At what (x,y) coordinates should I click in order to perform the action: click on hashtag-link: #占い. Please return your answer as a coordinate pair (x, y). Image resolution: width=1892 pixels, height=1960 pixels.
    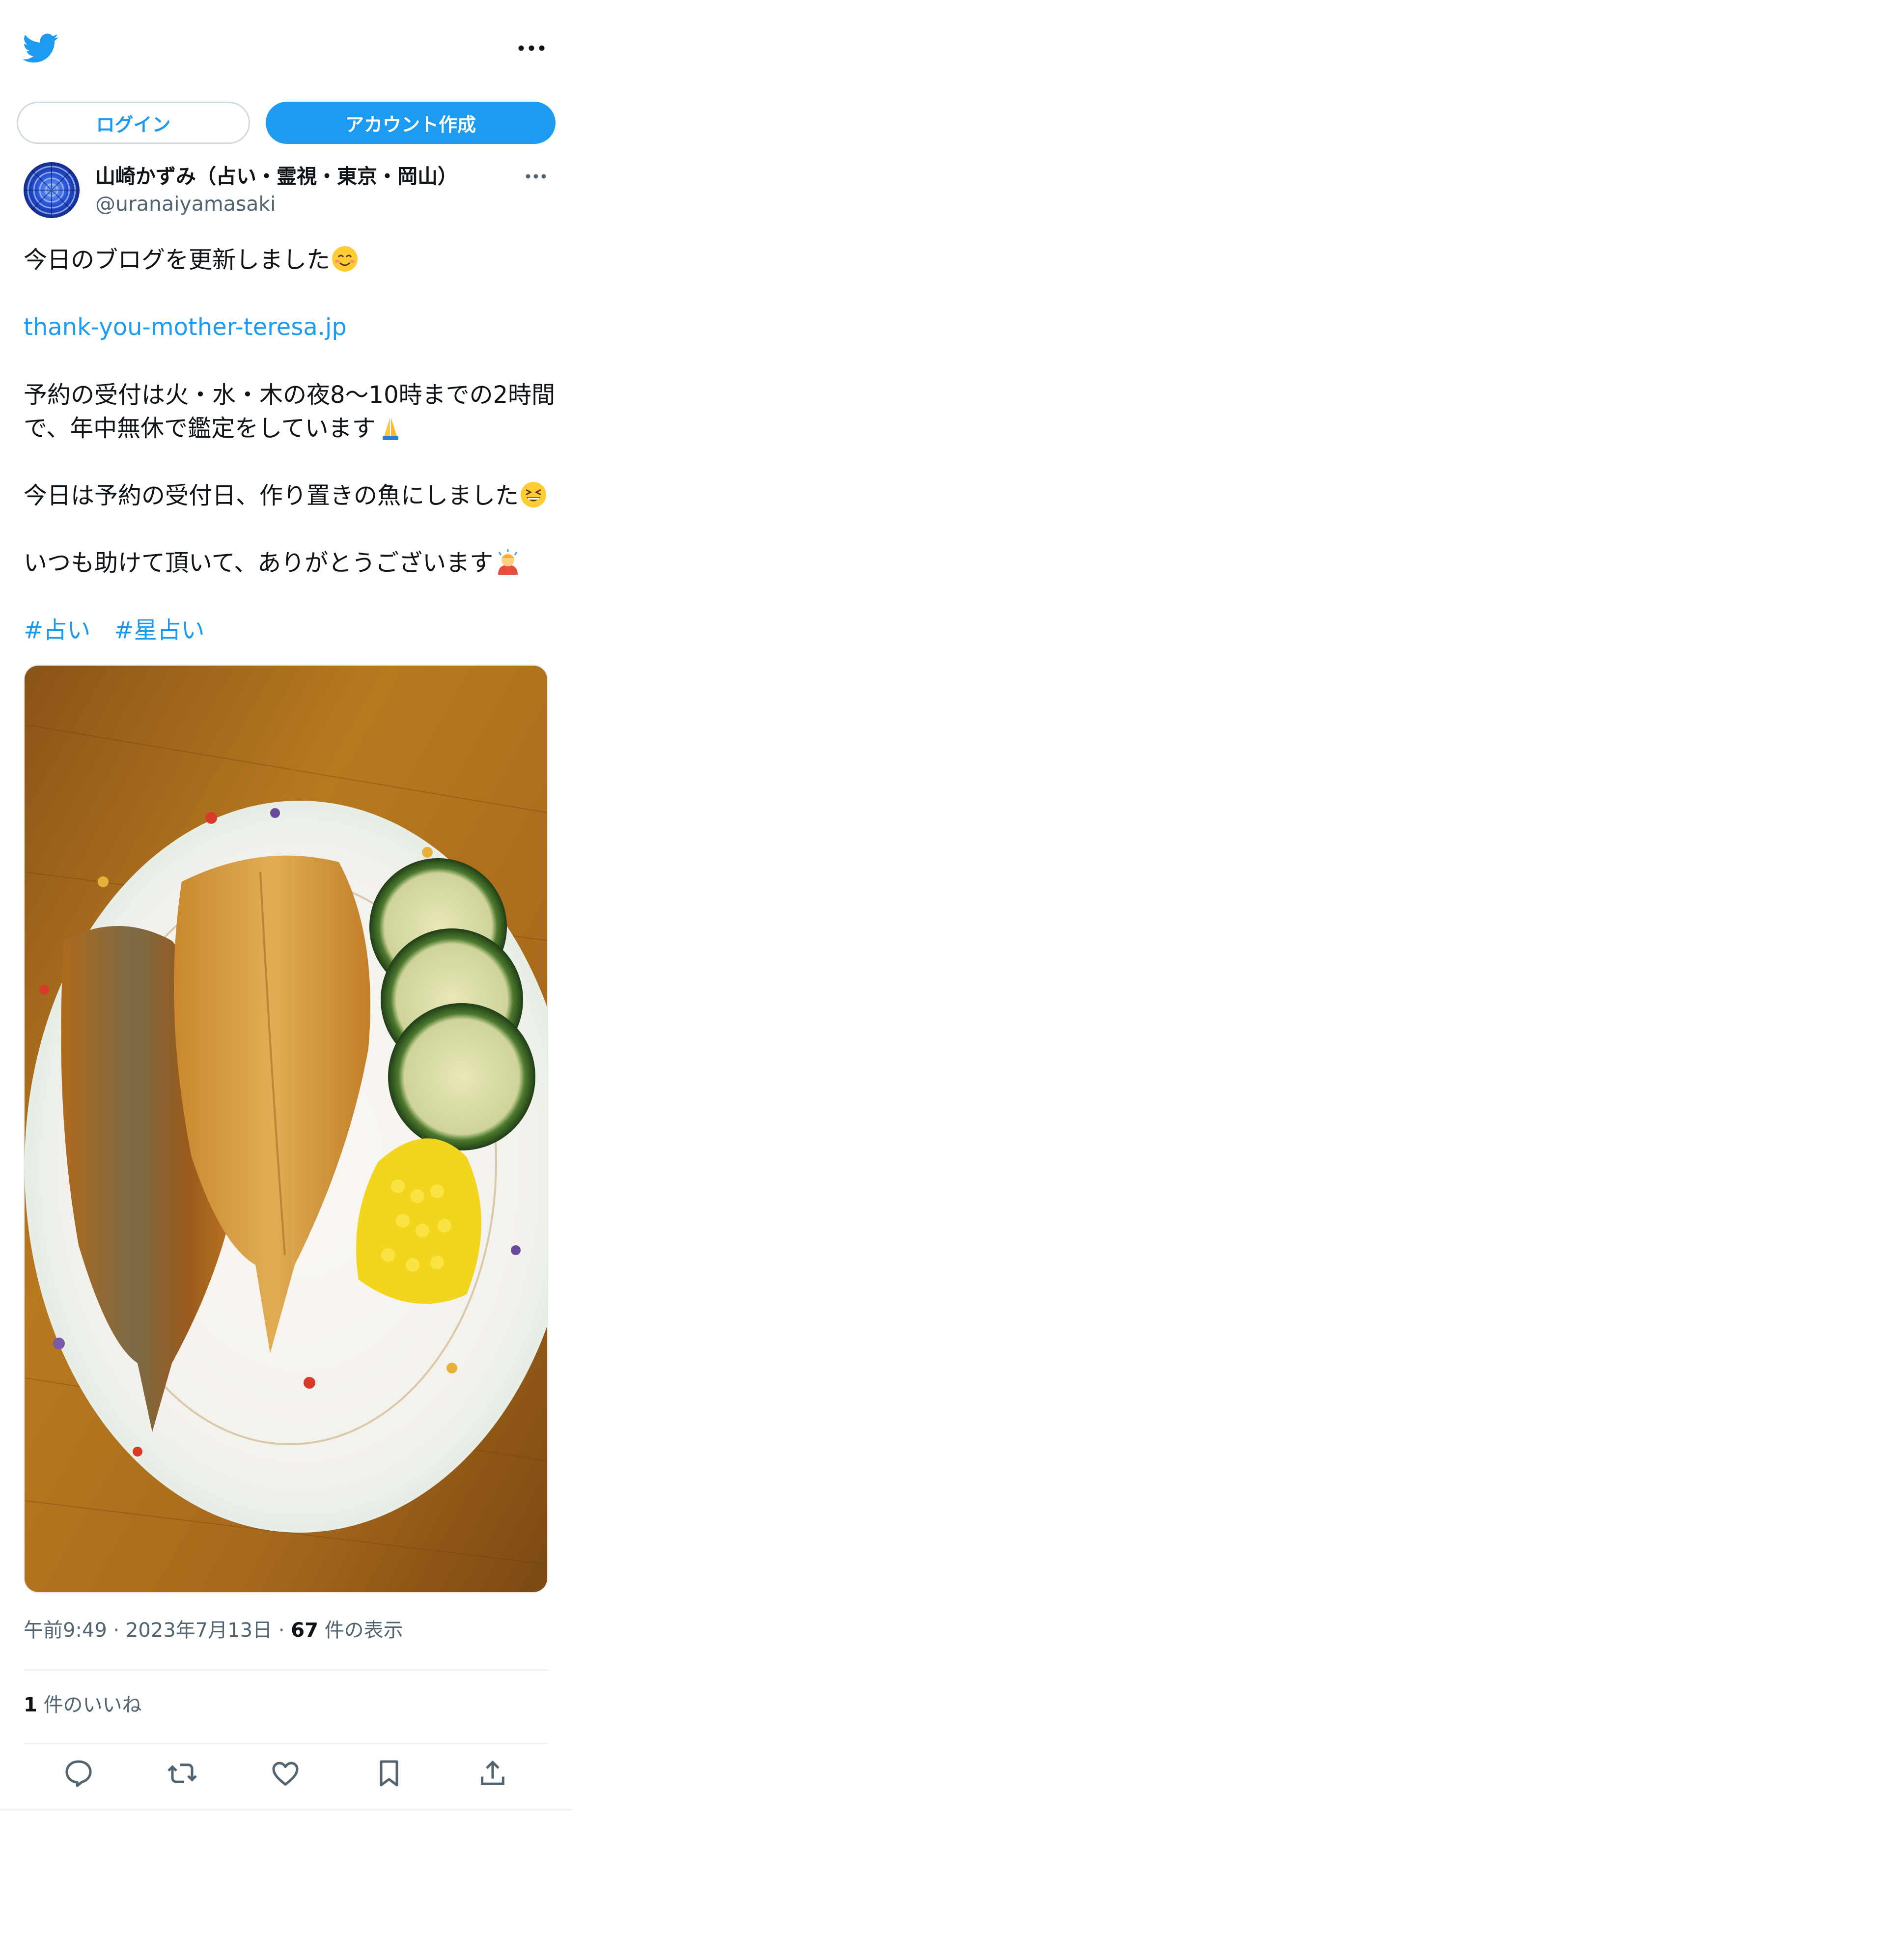
    Looking at the image, I should click on (57, 630).